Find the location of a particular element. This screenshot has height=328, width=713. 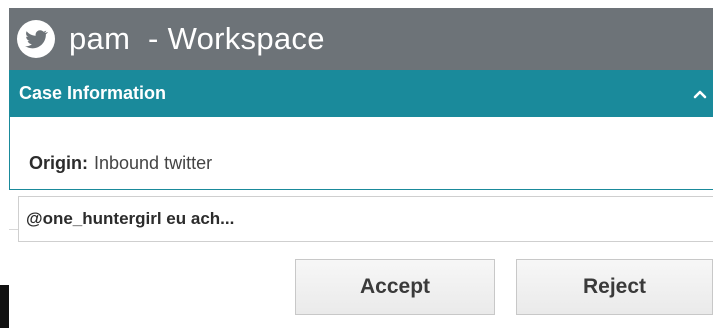

left-edge-strip is located at coordinates (4, 164).